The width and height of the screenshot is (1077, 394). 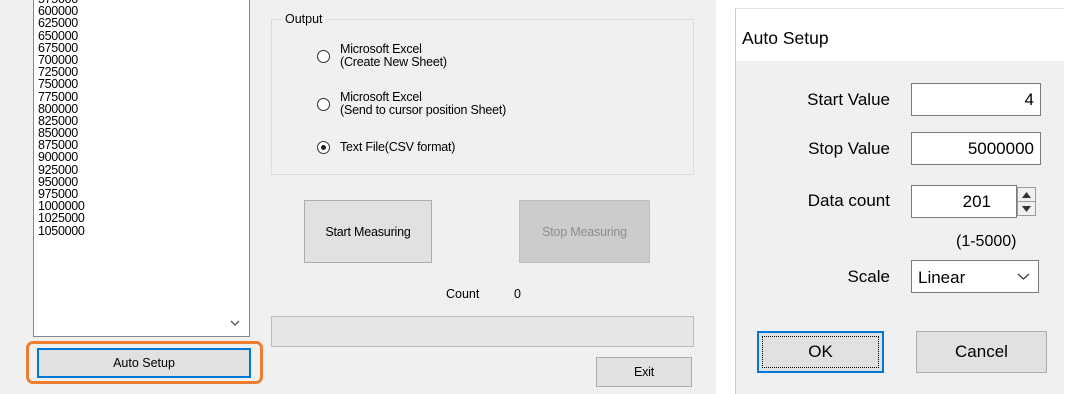 What do you see at coordinates (1026, 208) in the screenshot?
I see `spin-down-icon` at bounding box center [1026, 208].